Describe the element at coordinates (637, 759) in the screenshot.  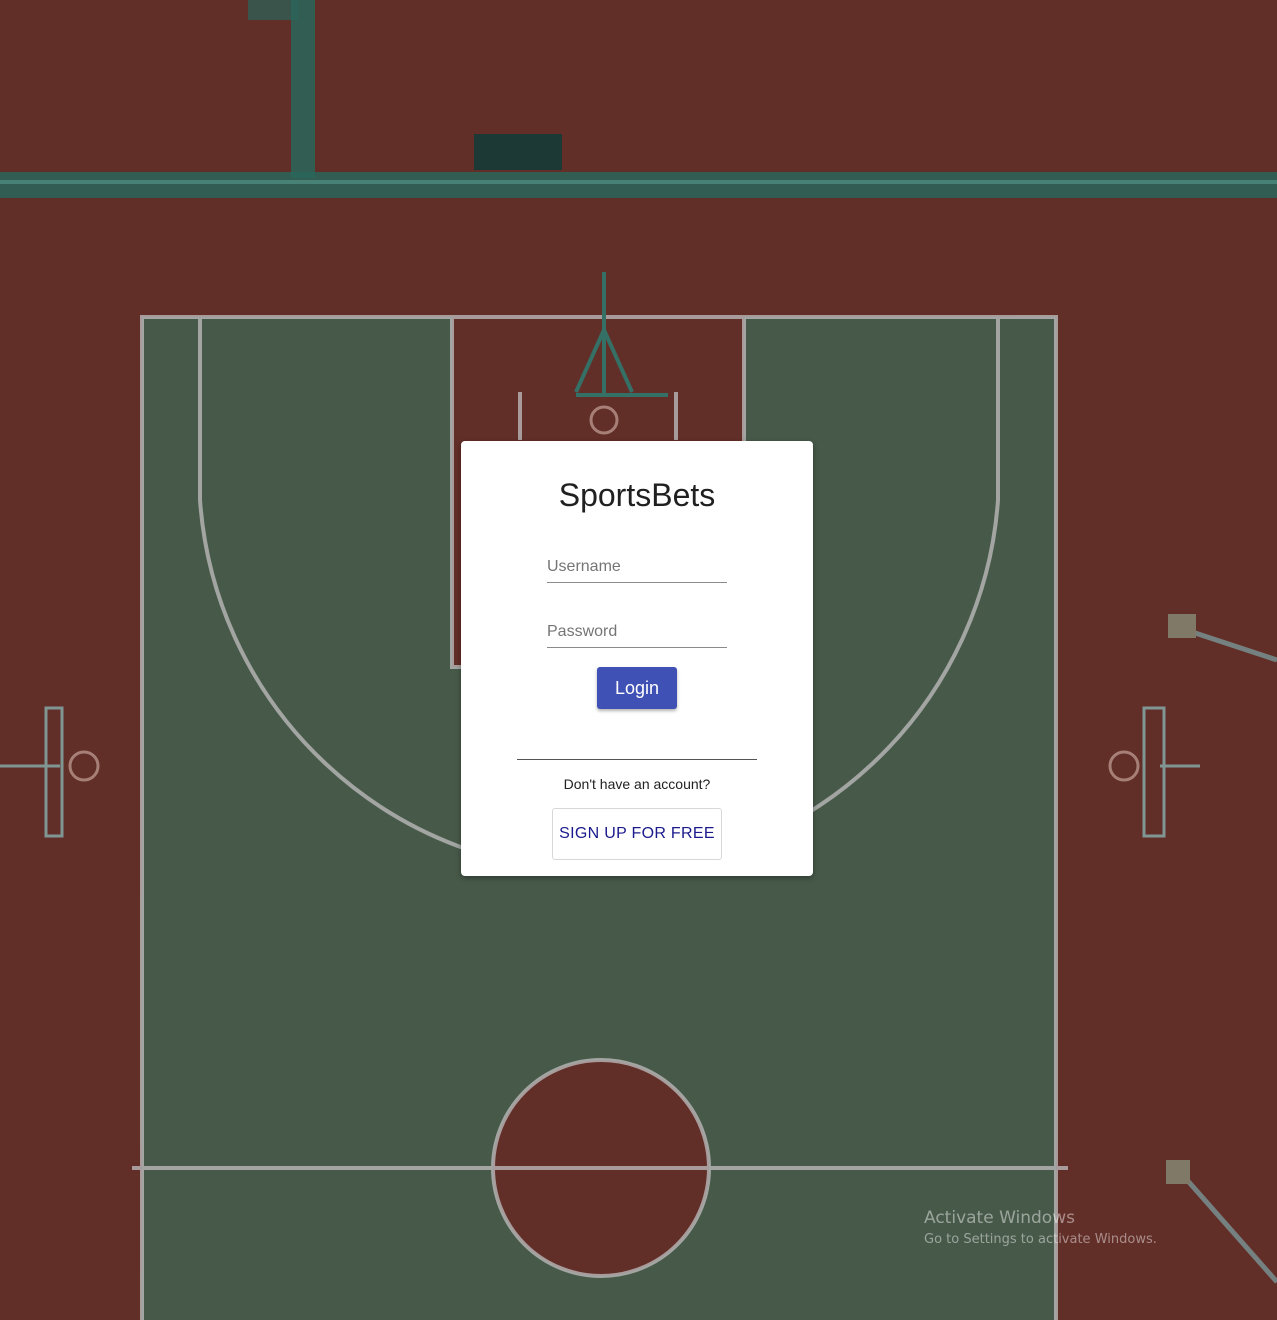
I see `divider` at that location.